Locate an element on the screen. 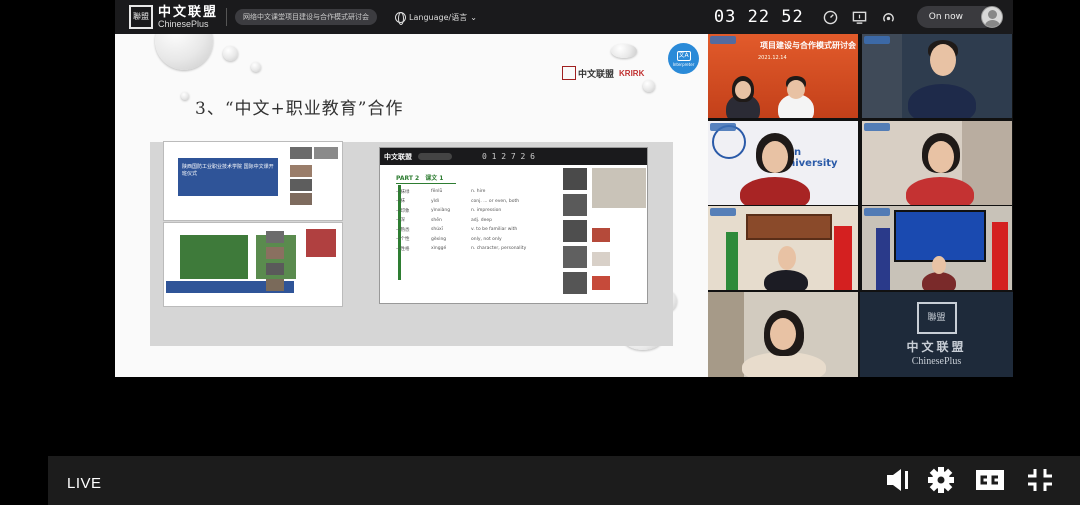 This screenshot has height=505, width=1080. interpreter-label: Interpreter is located at coordinates (683, 64).